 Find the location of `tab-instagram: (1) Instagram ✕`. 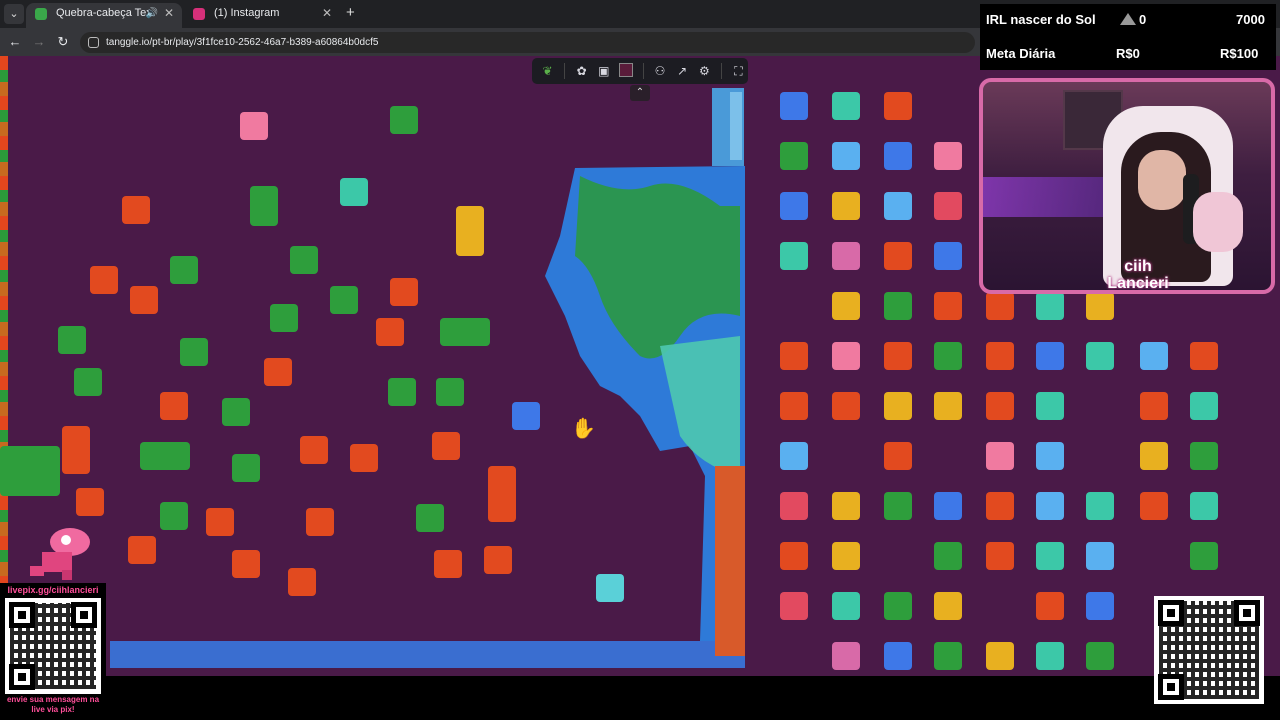

tab-instagram: (1) Instagram ✕ is located at coordinates (262, 15).